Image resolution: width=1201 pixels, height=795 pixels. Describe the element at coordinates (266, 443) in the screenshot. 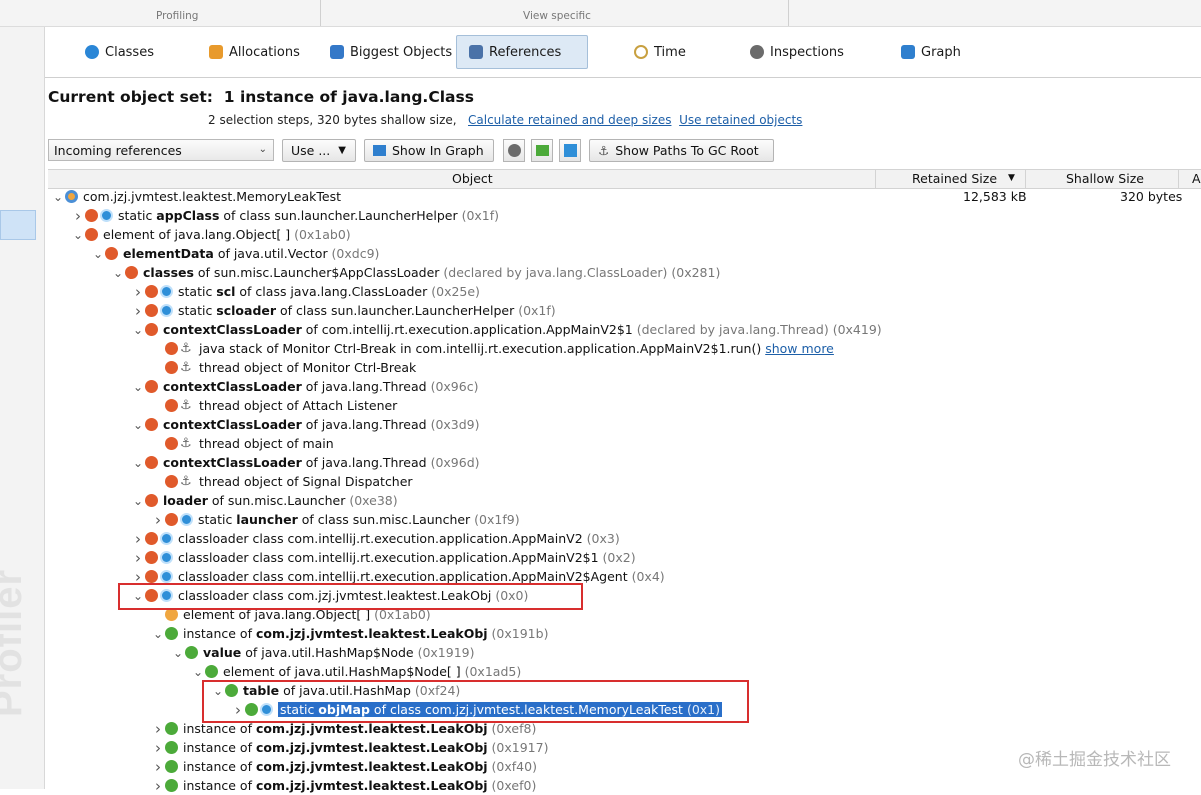

I see `row-pre-text: thread object of main` at that location.